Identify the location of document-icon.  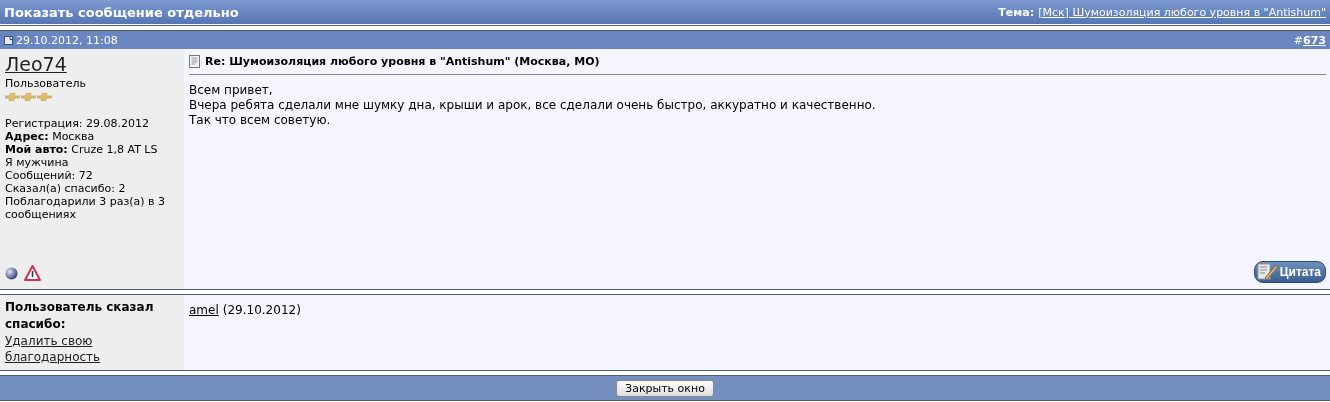
(194, 61).